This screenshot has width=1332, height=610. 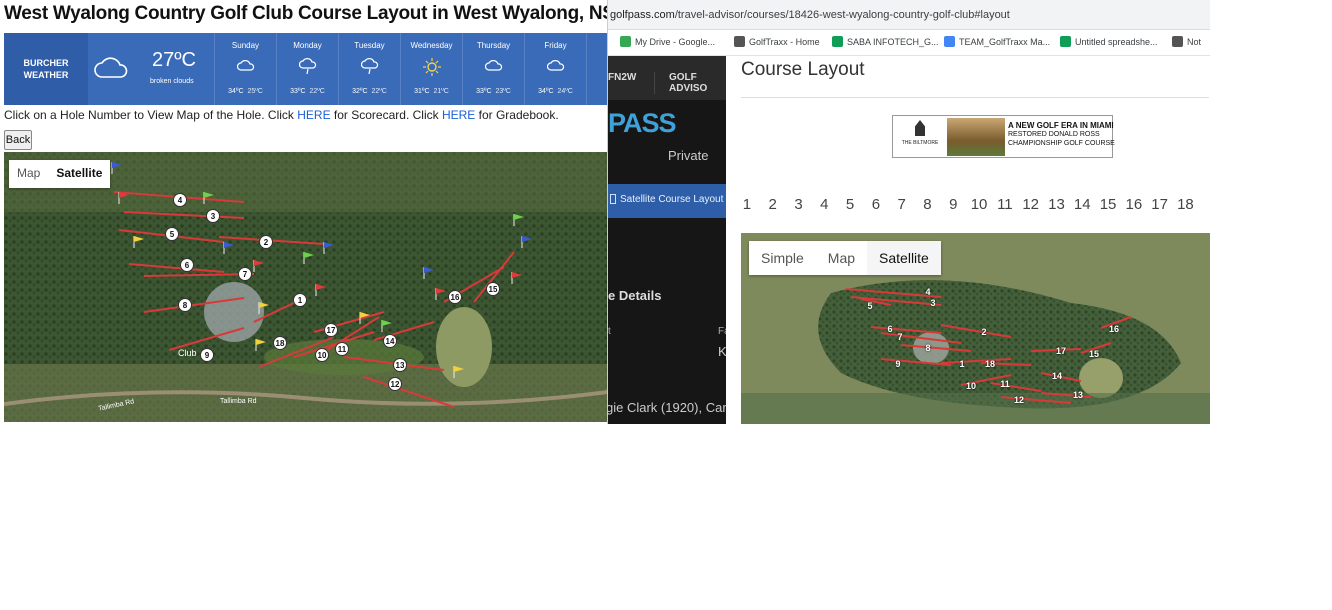 What do you see at coordinates (187, 265) in the screenshot?
I see `hole-marker-6: 6` at bounding box center [187, 265].